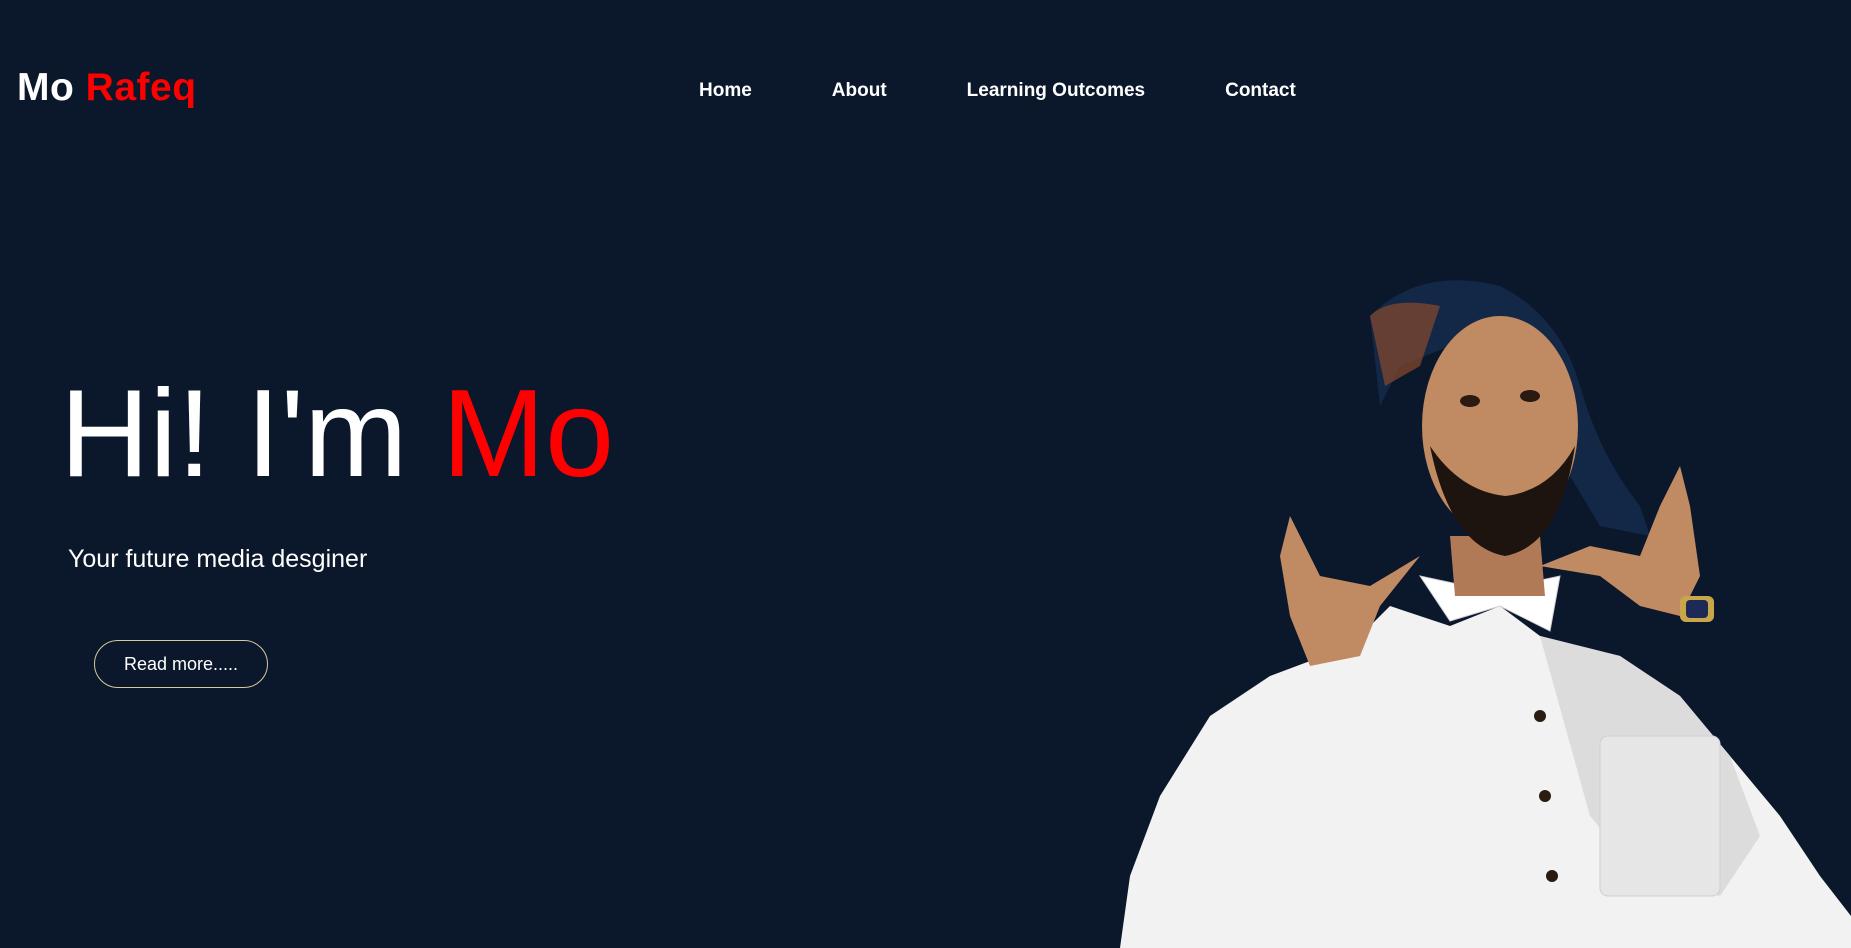 Image resolution: width=1851 pixels, height=948 pixels. I want to click on main-nav: Home About Learning Outcomes Contact, so click(997, 91).